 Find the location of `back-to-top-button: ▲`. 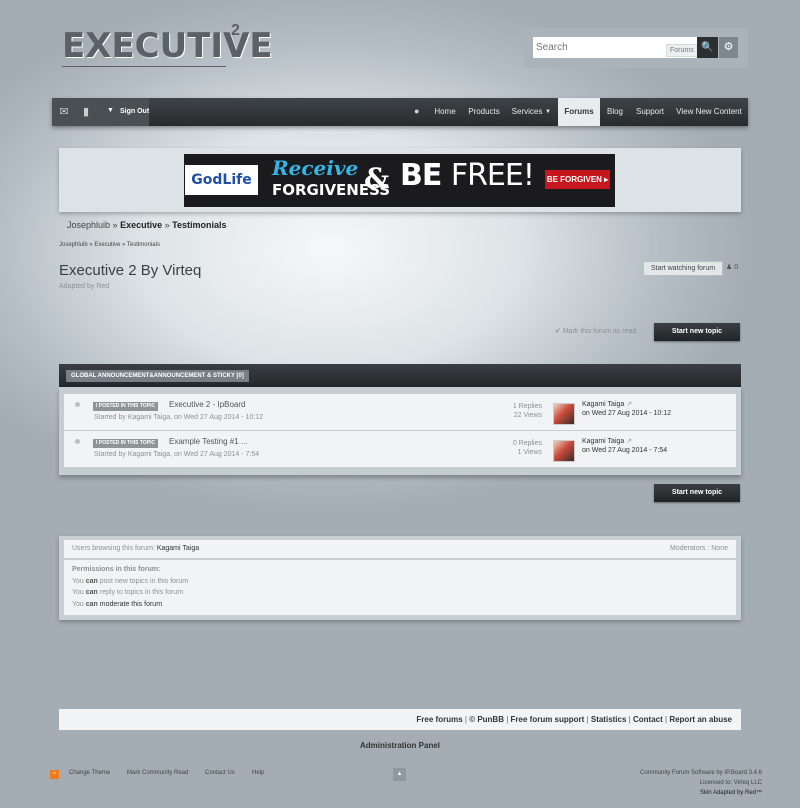

back-to-top-button: ▲ is located at coordinates (399, 774).